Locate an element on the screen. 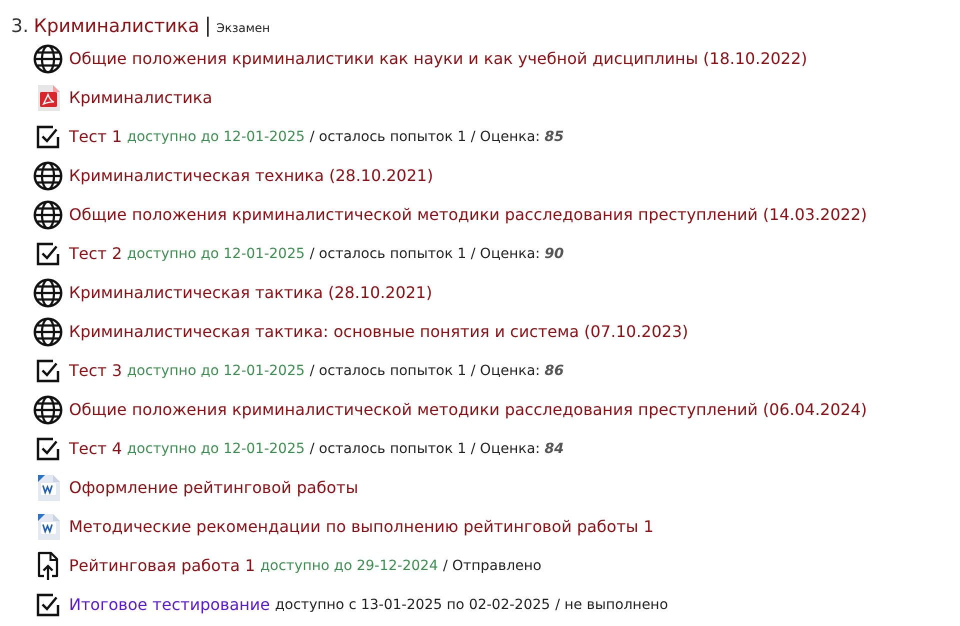  activity-link: Криминалистическая тактика: основные понятия и система (07.10.2023) is located at coordinates (378, 331).